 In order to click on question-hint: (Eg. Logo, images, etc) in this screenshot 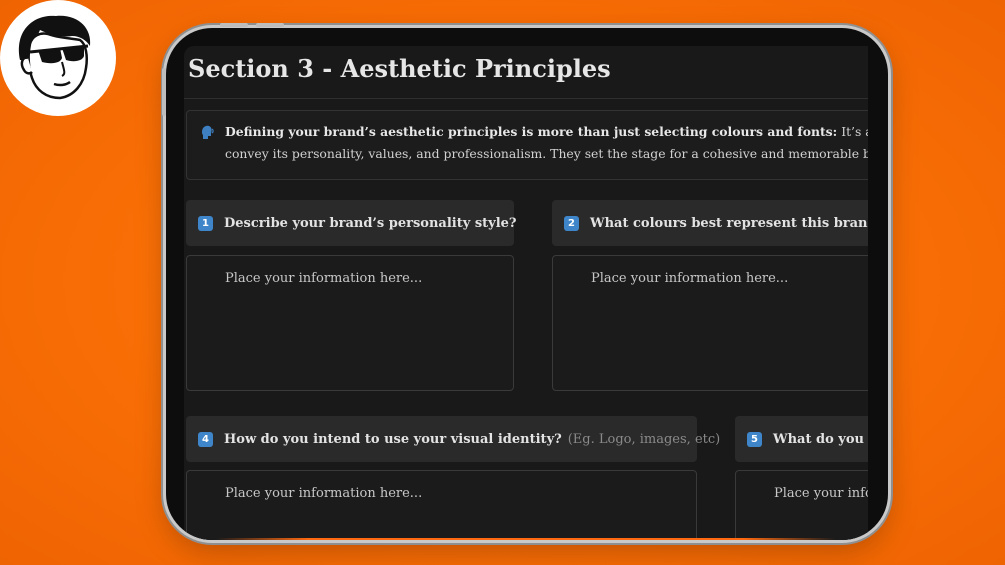, I will do `click(644, 439)`.